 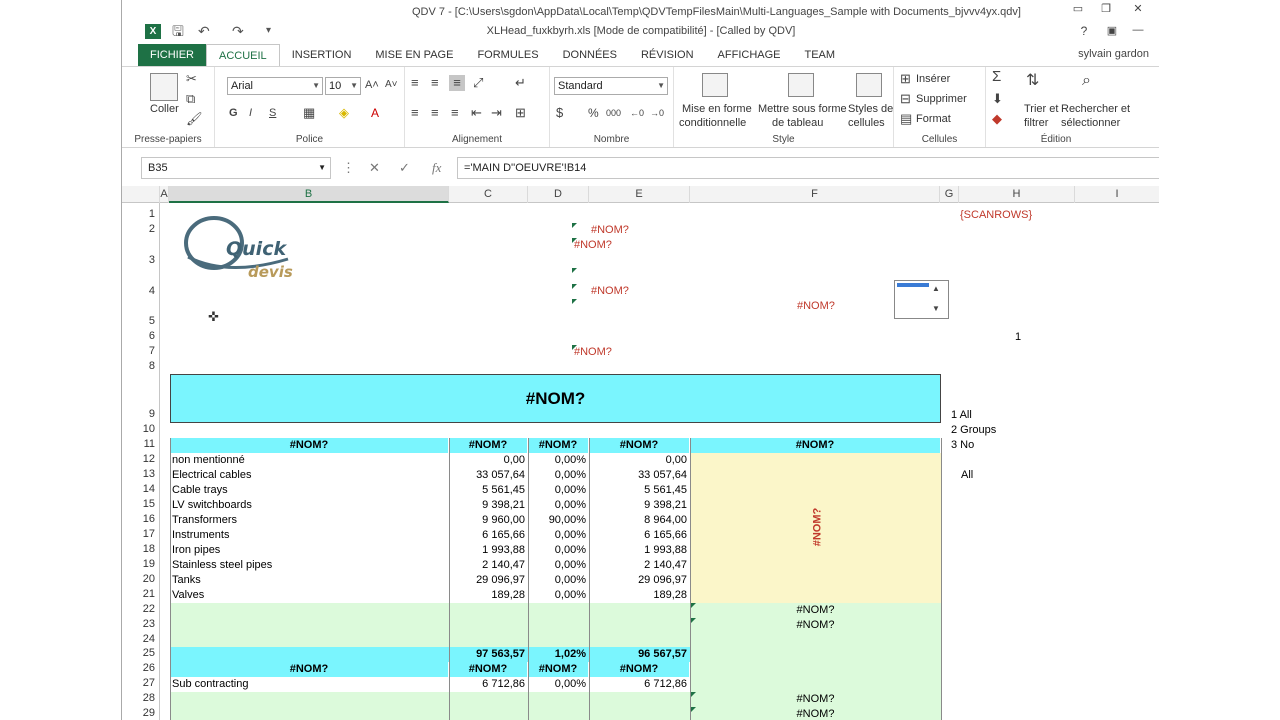 What do you see at coordinates (186, 580) in the screenshot?
I see `item-label: Tanks` at bounding box center [186, 580].